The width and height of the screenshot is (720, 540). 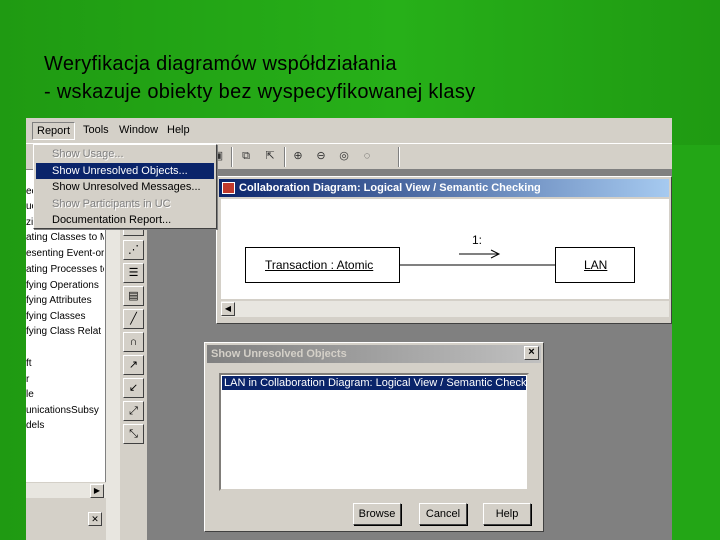 What do you see at coordinates (133, 342) in the screenshot?
I see `link-to-self-tool-icon: ∩` at bounding box center [133, 342].